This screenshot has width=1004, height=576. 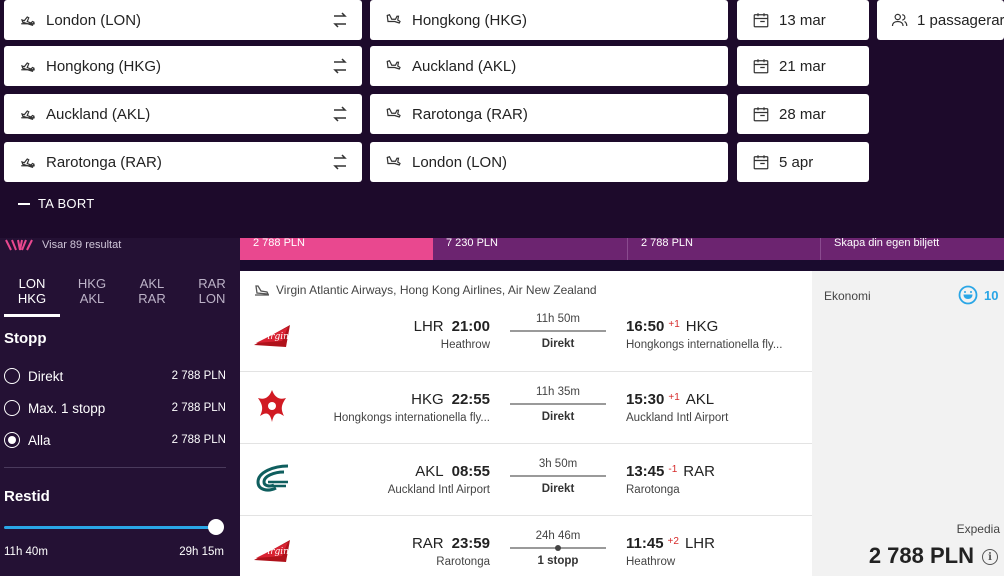 I want to click on dep-code: AKL, so click(x=429, y=471).